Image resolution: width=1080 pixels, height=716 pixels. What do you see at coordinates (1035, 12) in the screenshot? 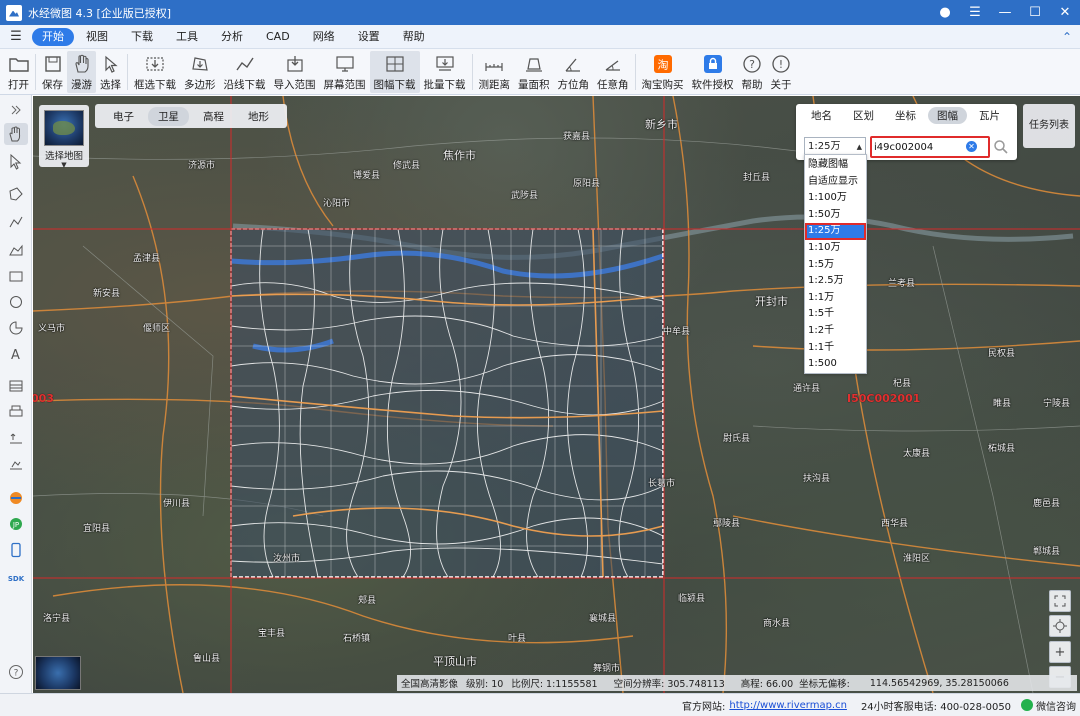
I see `maximize-icon: ☐` at bounding box center [1035, 12].